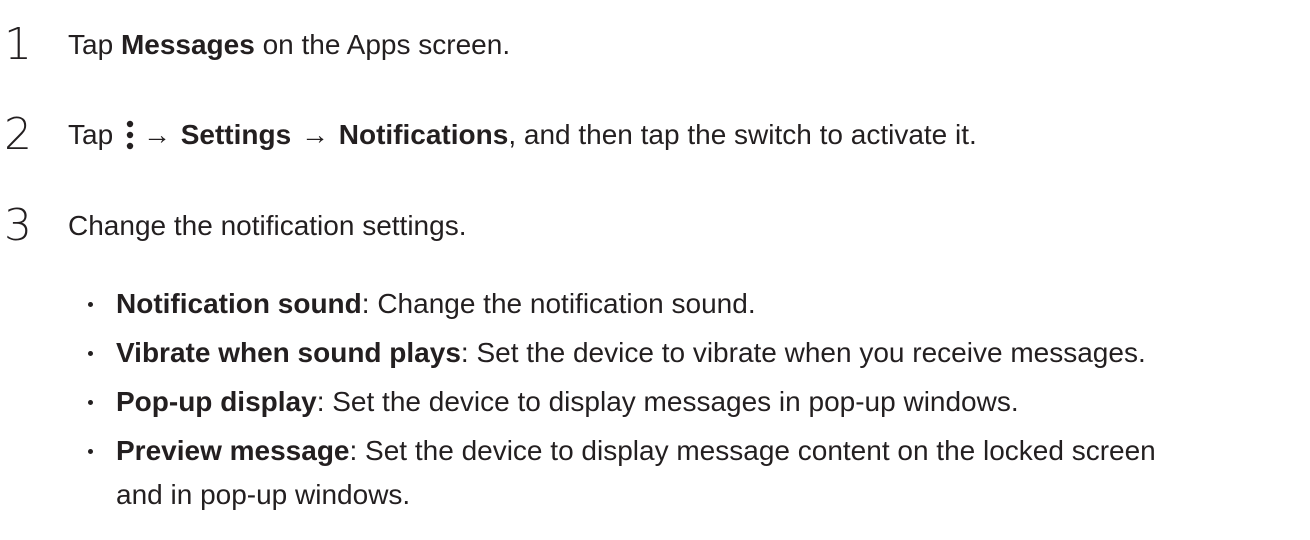  Describe the element at coordinates (263, 494) in the screenshot. I see `bullet-continuation: and in pop-up windows.` at that location.